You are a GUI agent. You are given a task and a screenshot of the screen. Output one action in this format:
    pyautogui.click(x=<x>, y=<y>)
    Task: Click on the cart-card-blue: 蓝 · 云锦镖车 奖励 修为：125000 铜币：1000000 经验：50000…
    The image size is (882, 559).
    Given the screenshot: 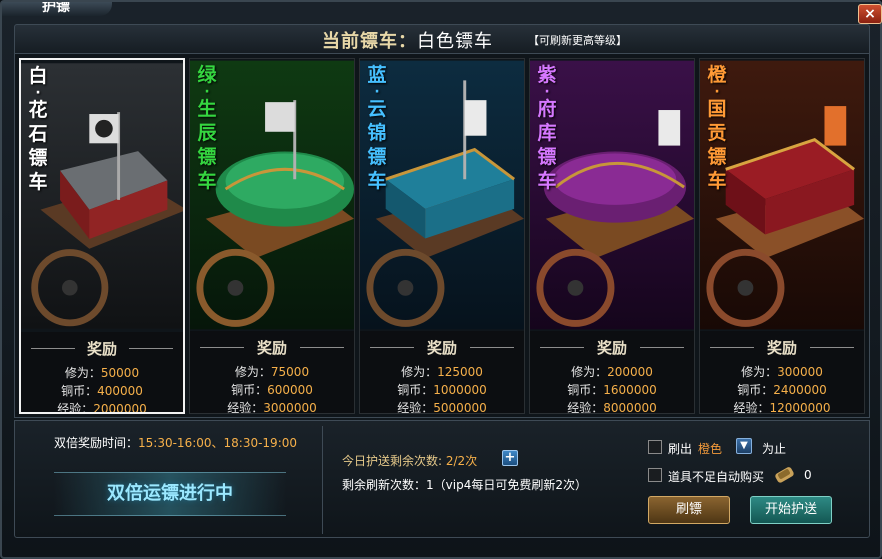 What is the action you would take?
    pyautogui.click(x=442, y=236)
    